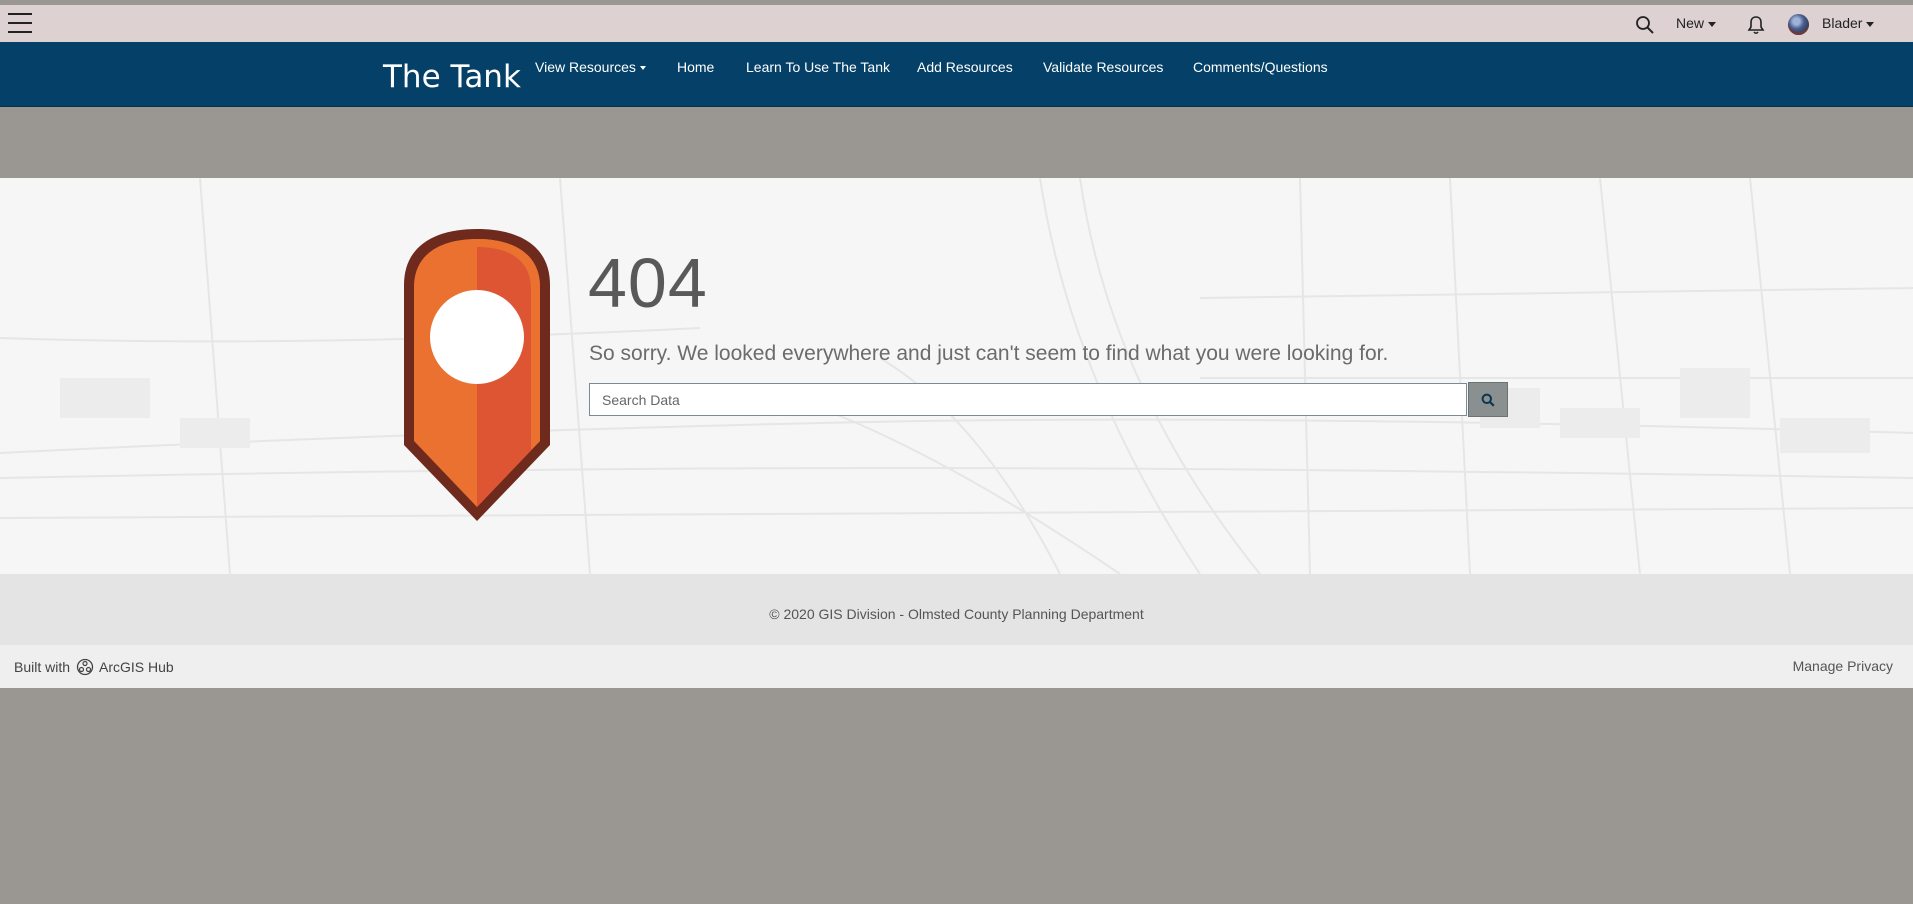 The height and width of the screenshot is (904, 1913). What do you see at coordinates (1028, 399) in the screenshot?
I see `search-data-input` at bounding box center [1028, 399].